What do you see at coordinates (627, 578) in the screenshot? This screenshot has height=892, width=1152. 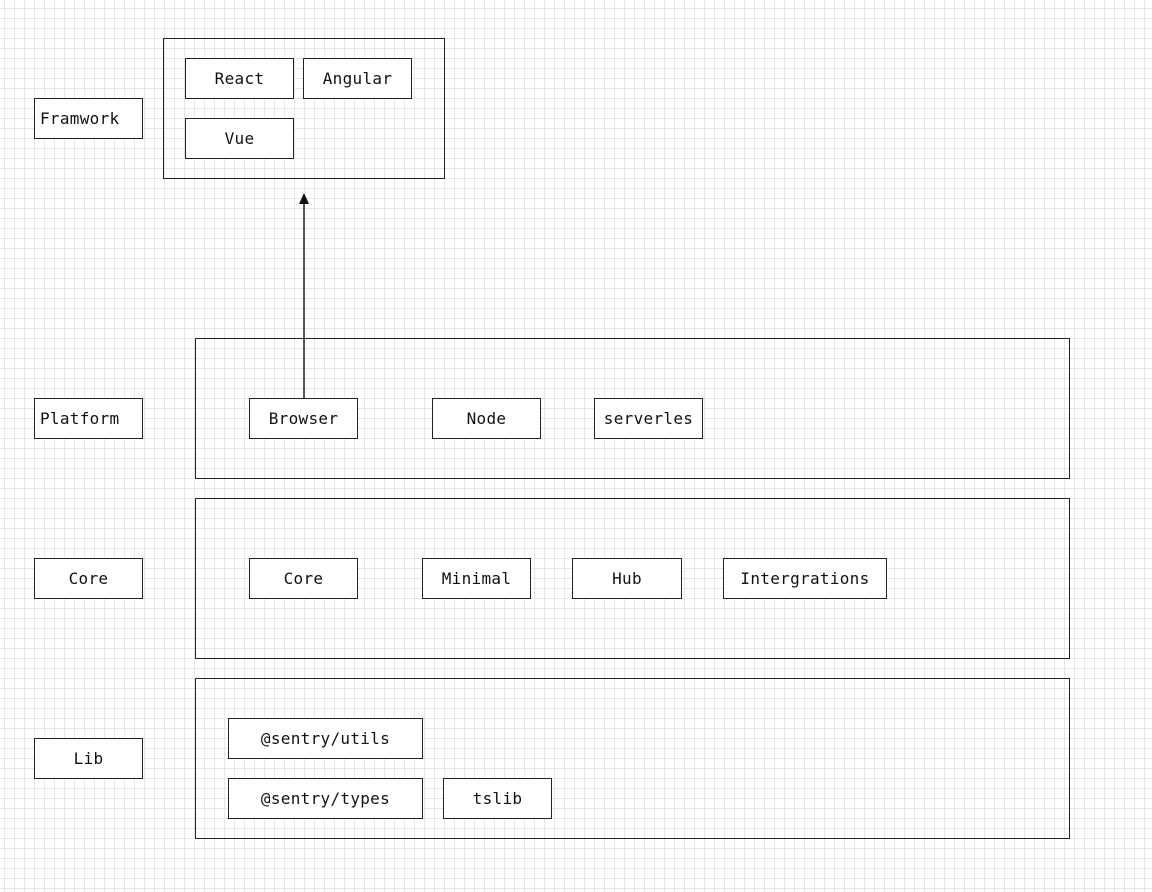 I see `node-hub: Hub` at bounding box center [627, 578].